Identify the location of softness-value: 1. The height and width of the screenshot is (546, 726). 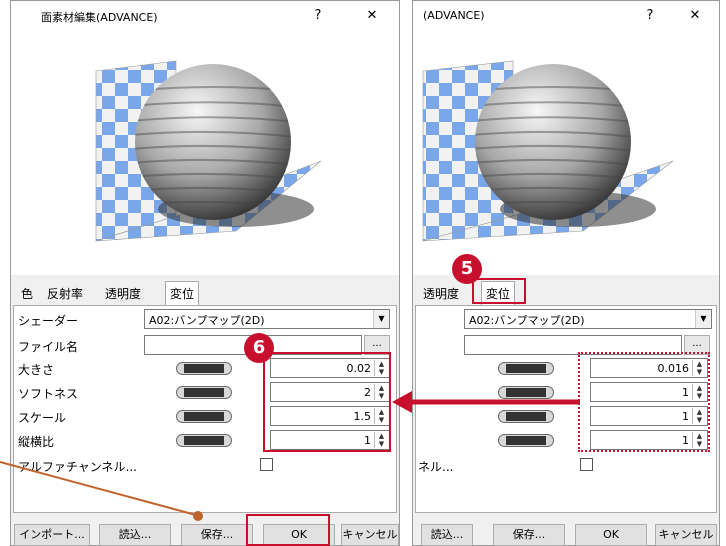
(685, 392).